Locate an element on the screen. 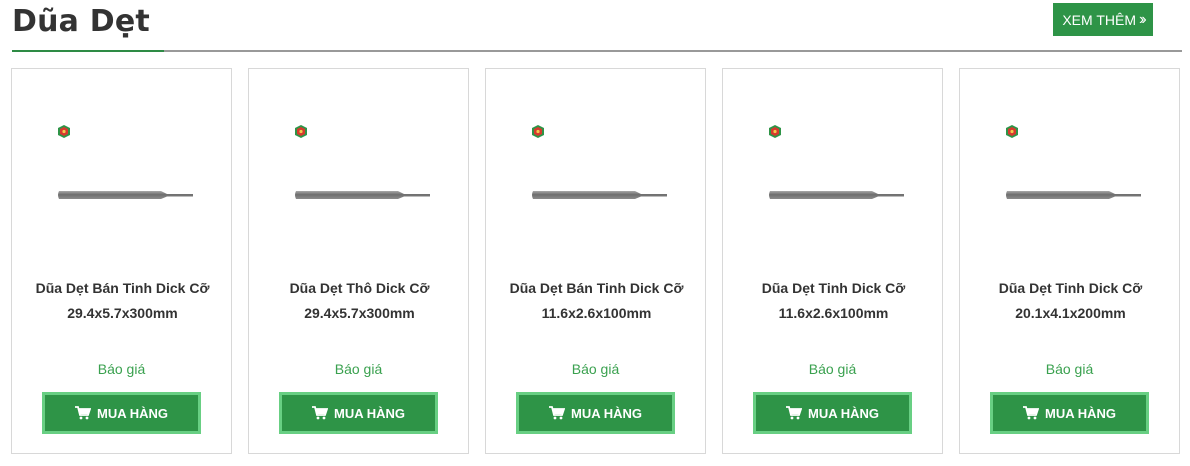 The width and height of the screenshot is (1190, 466). product-title: Dũa Dẹt Thô Dick Cỡ 29.4x5.7x300mm is located at coordinates (359, 301).